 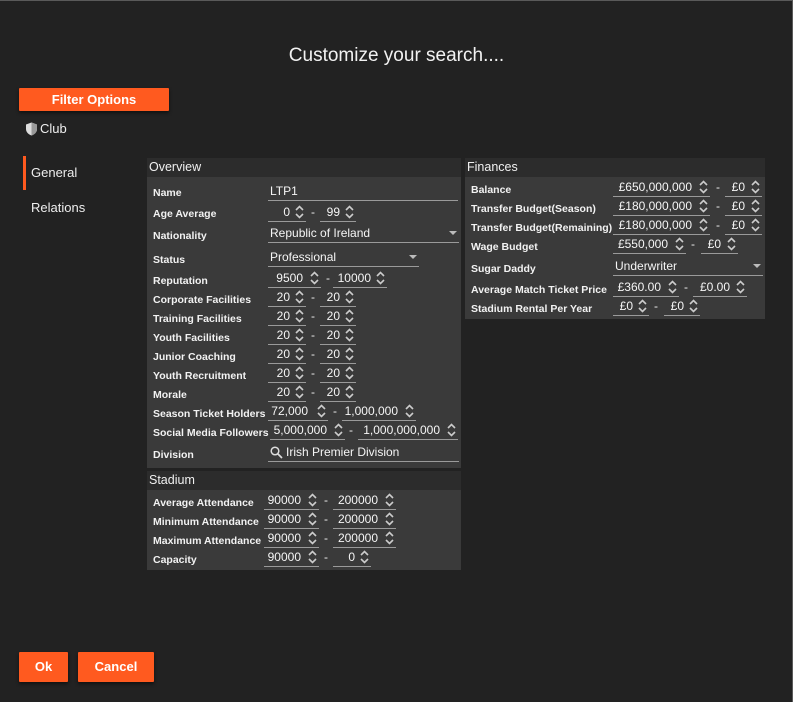 What do you see at coordinates (352, 557) in the screenshot?
I see `capacity-max-stepper: 0` at bounding box center [352, 557].